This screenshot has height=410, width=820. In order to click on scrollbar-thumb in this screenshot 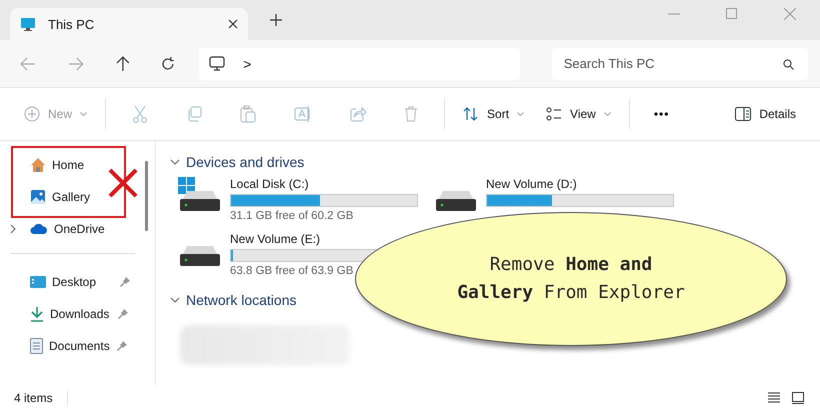, I will do `click(146, 196)`.